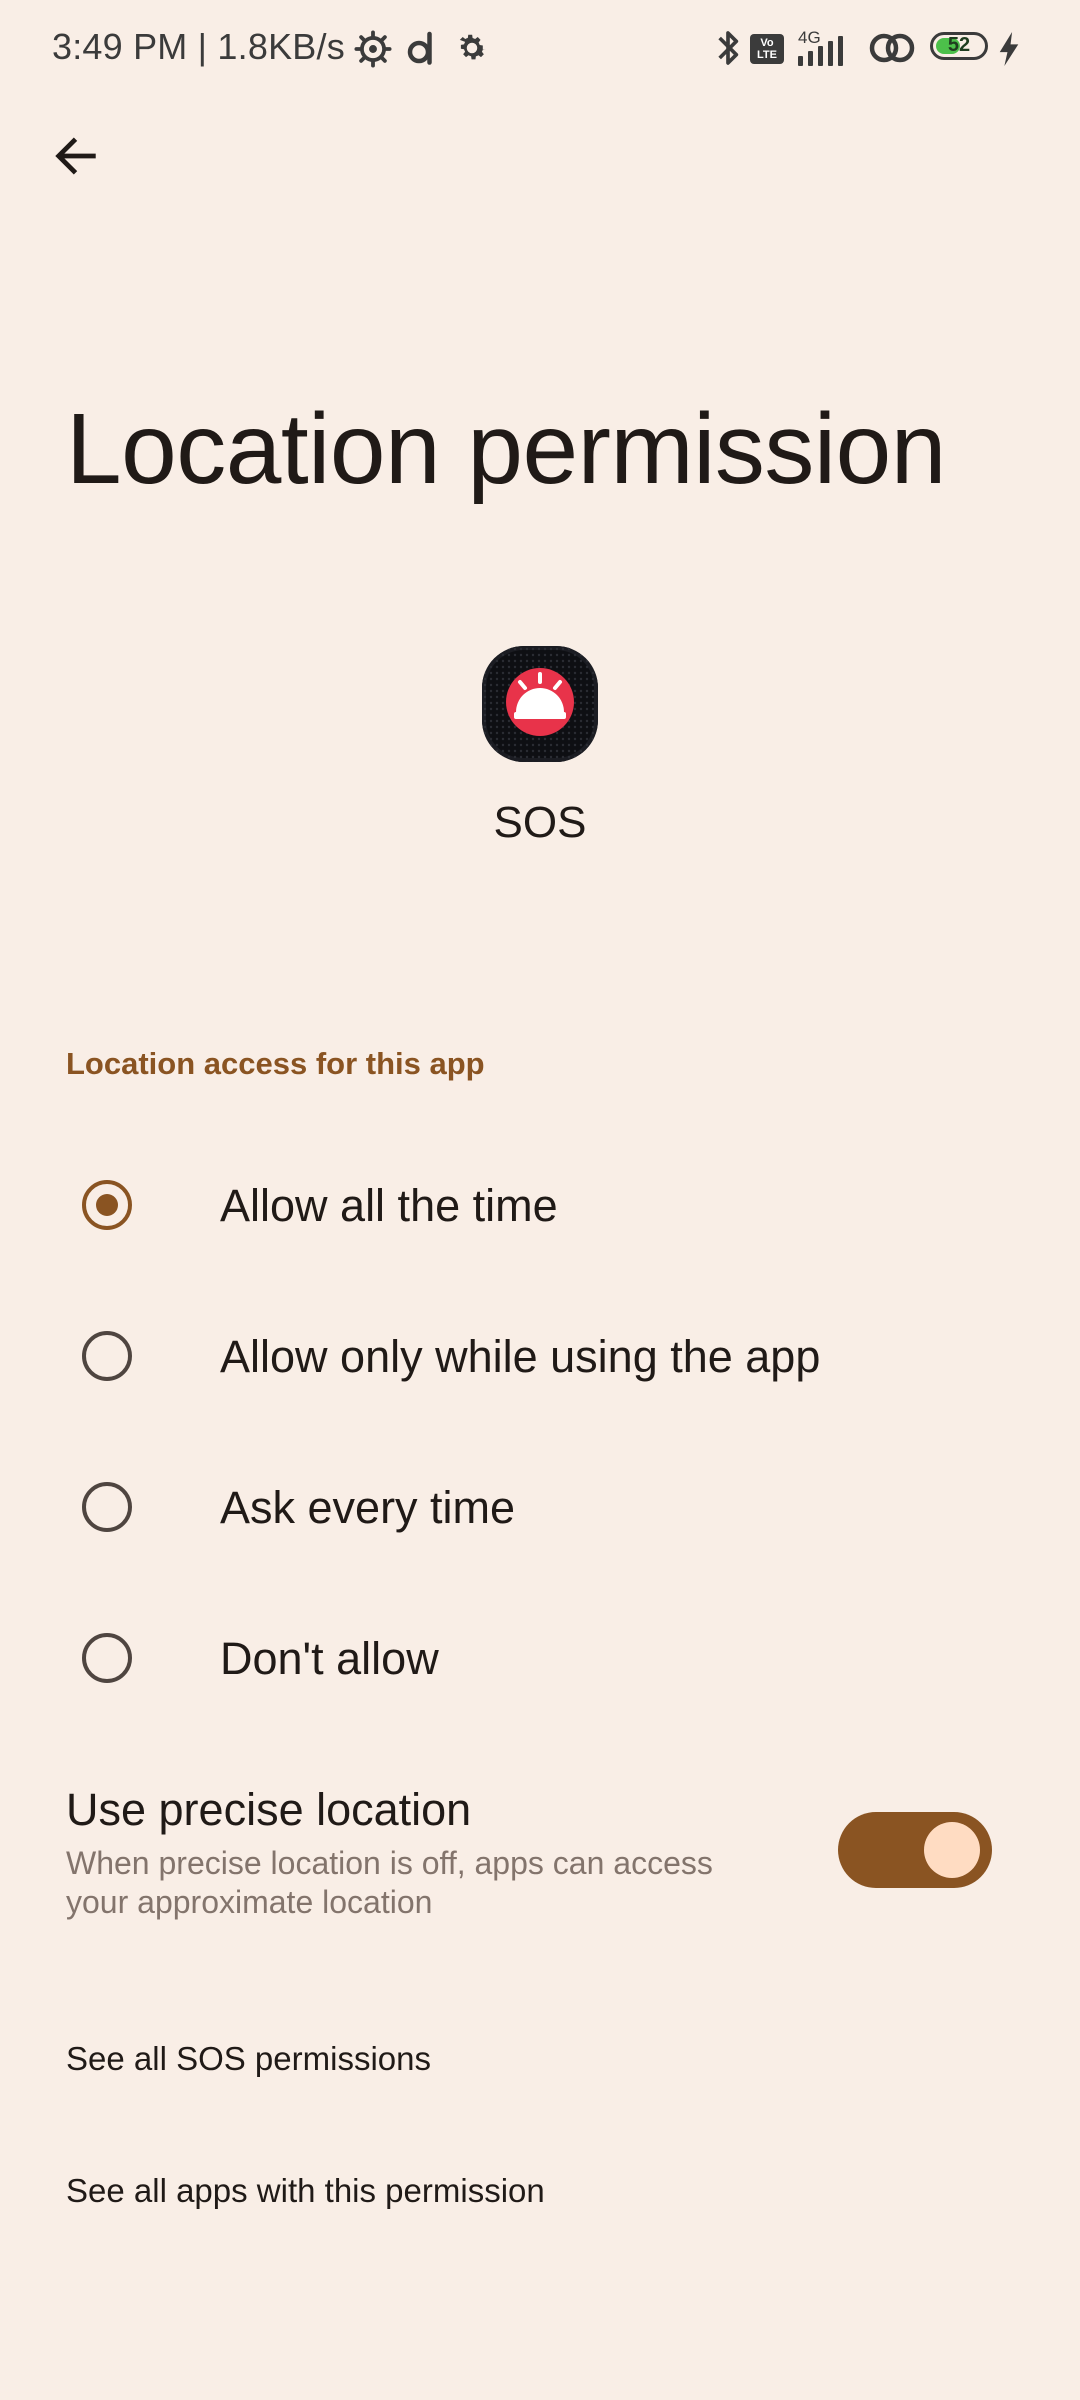  I want to click on precise-location-toggle, so click(915, 1850).